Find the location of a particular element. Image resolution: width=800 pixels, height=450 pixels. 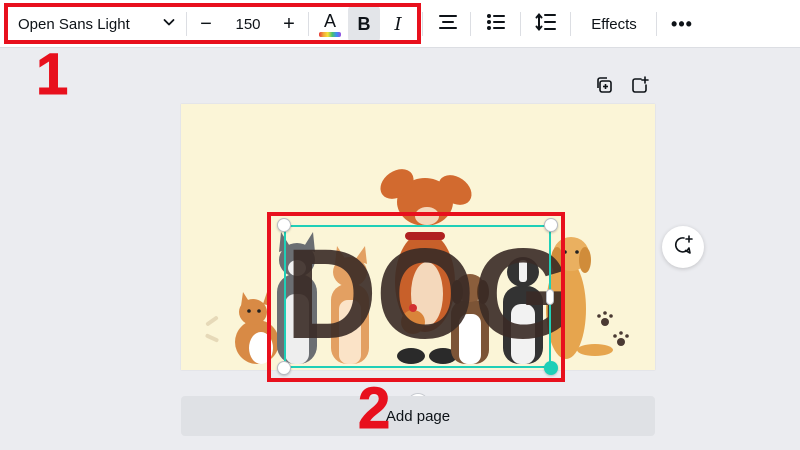

align-center-icon is located at coordinates (448, 24).